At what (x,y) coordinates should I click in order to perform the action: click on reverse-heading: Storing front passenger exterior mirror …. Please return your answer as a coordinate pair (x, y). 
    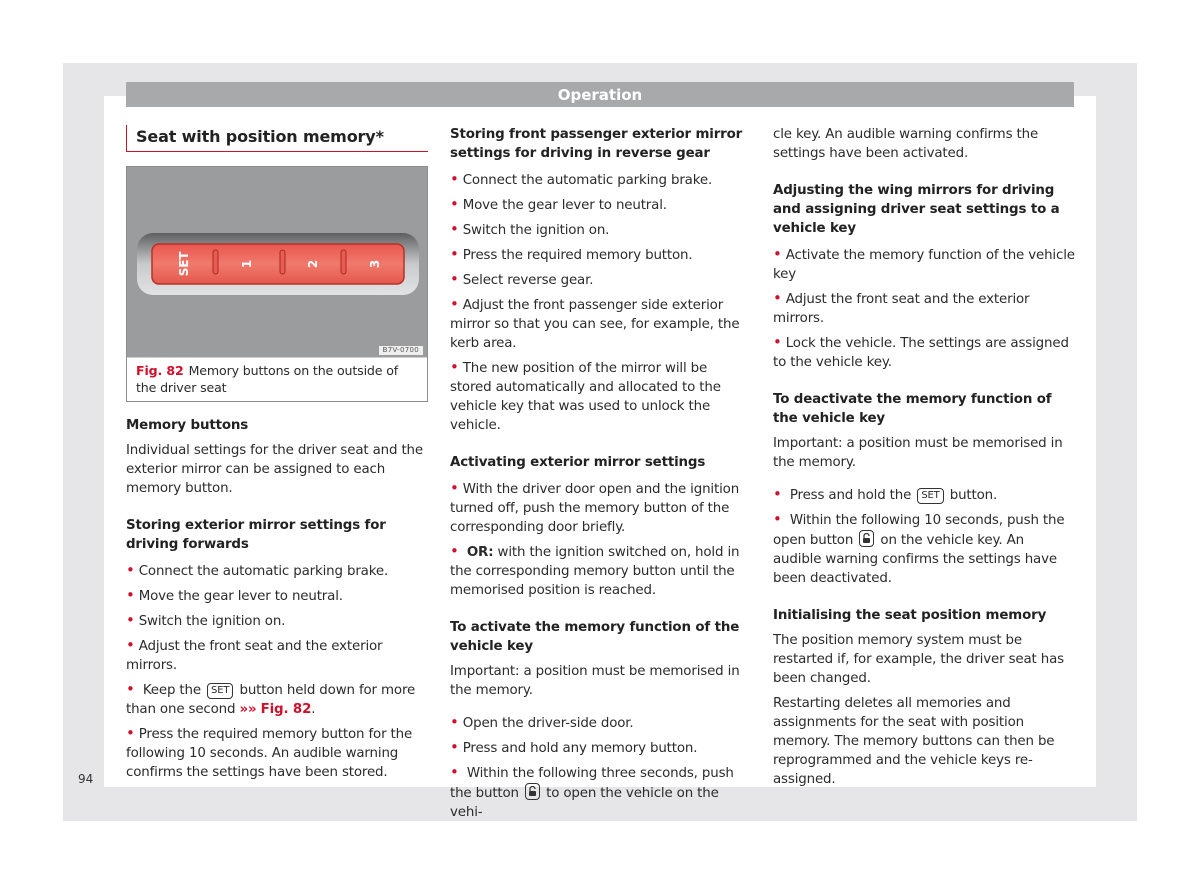
    Looking at the image, I should click on (596, 144).